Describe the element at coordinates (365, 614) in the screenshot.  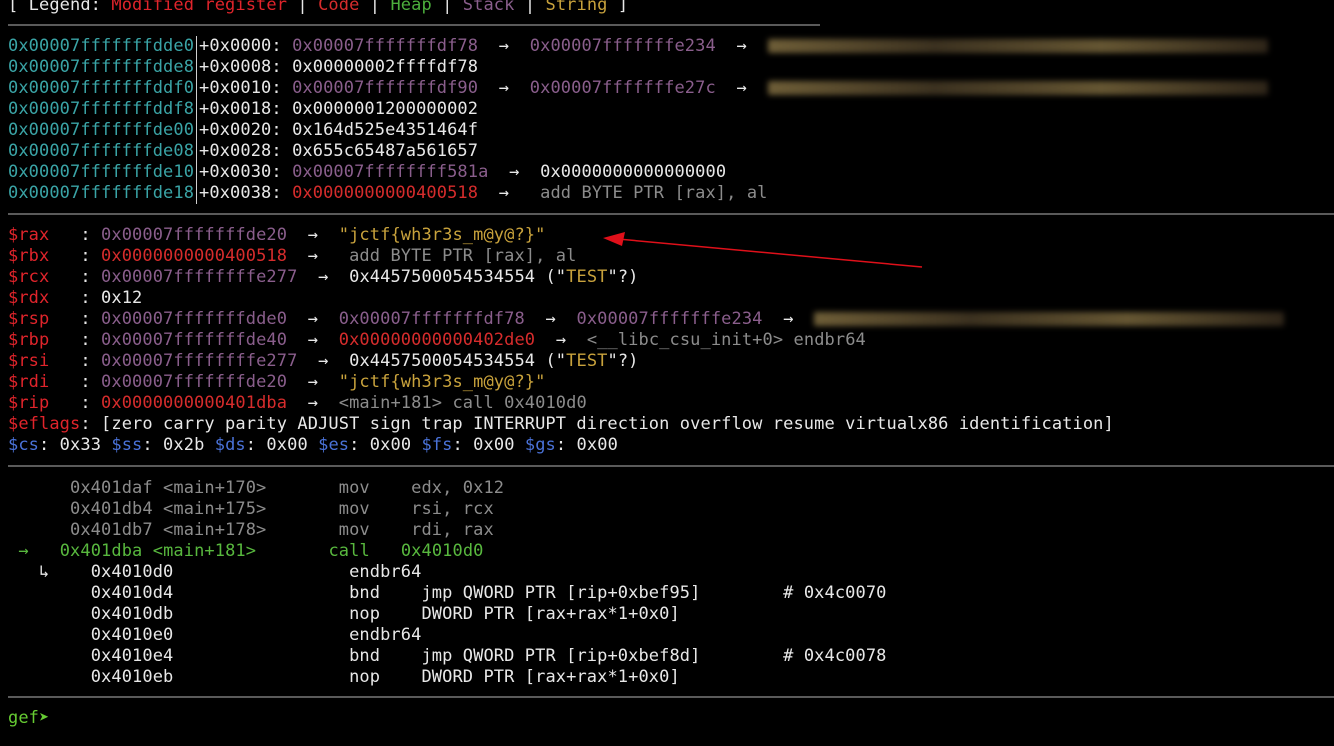
I see `code-mnemonic: nop` at that location.